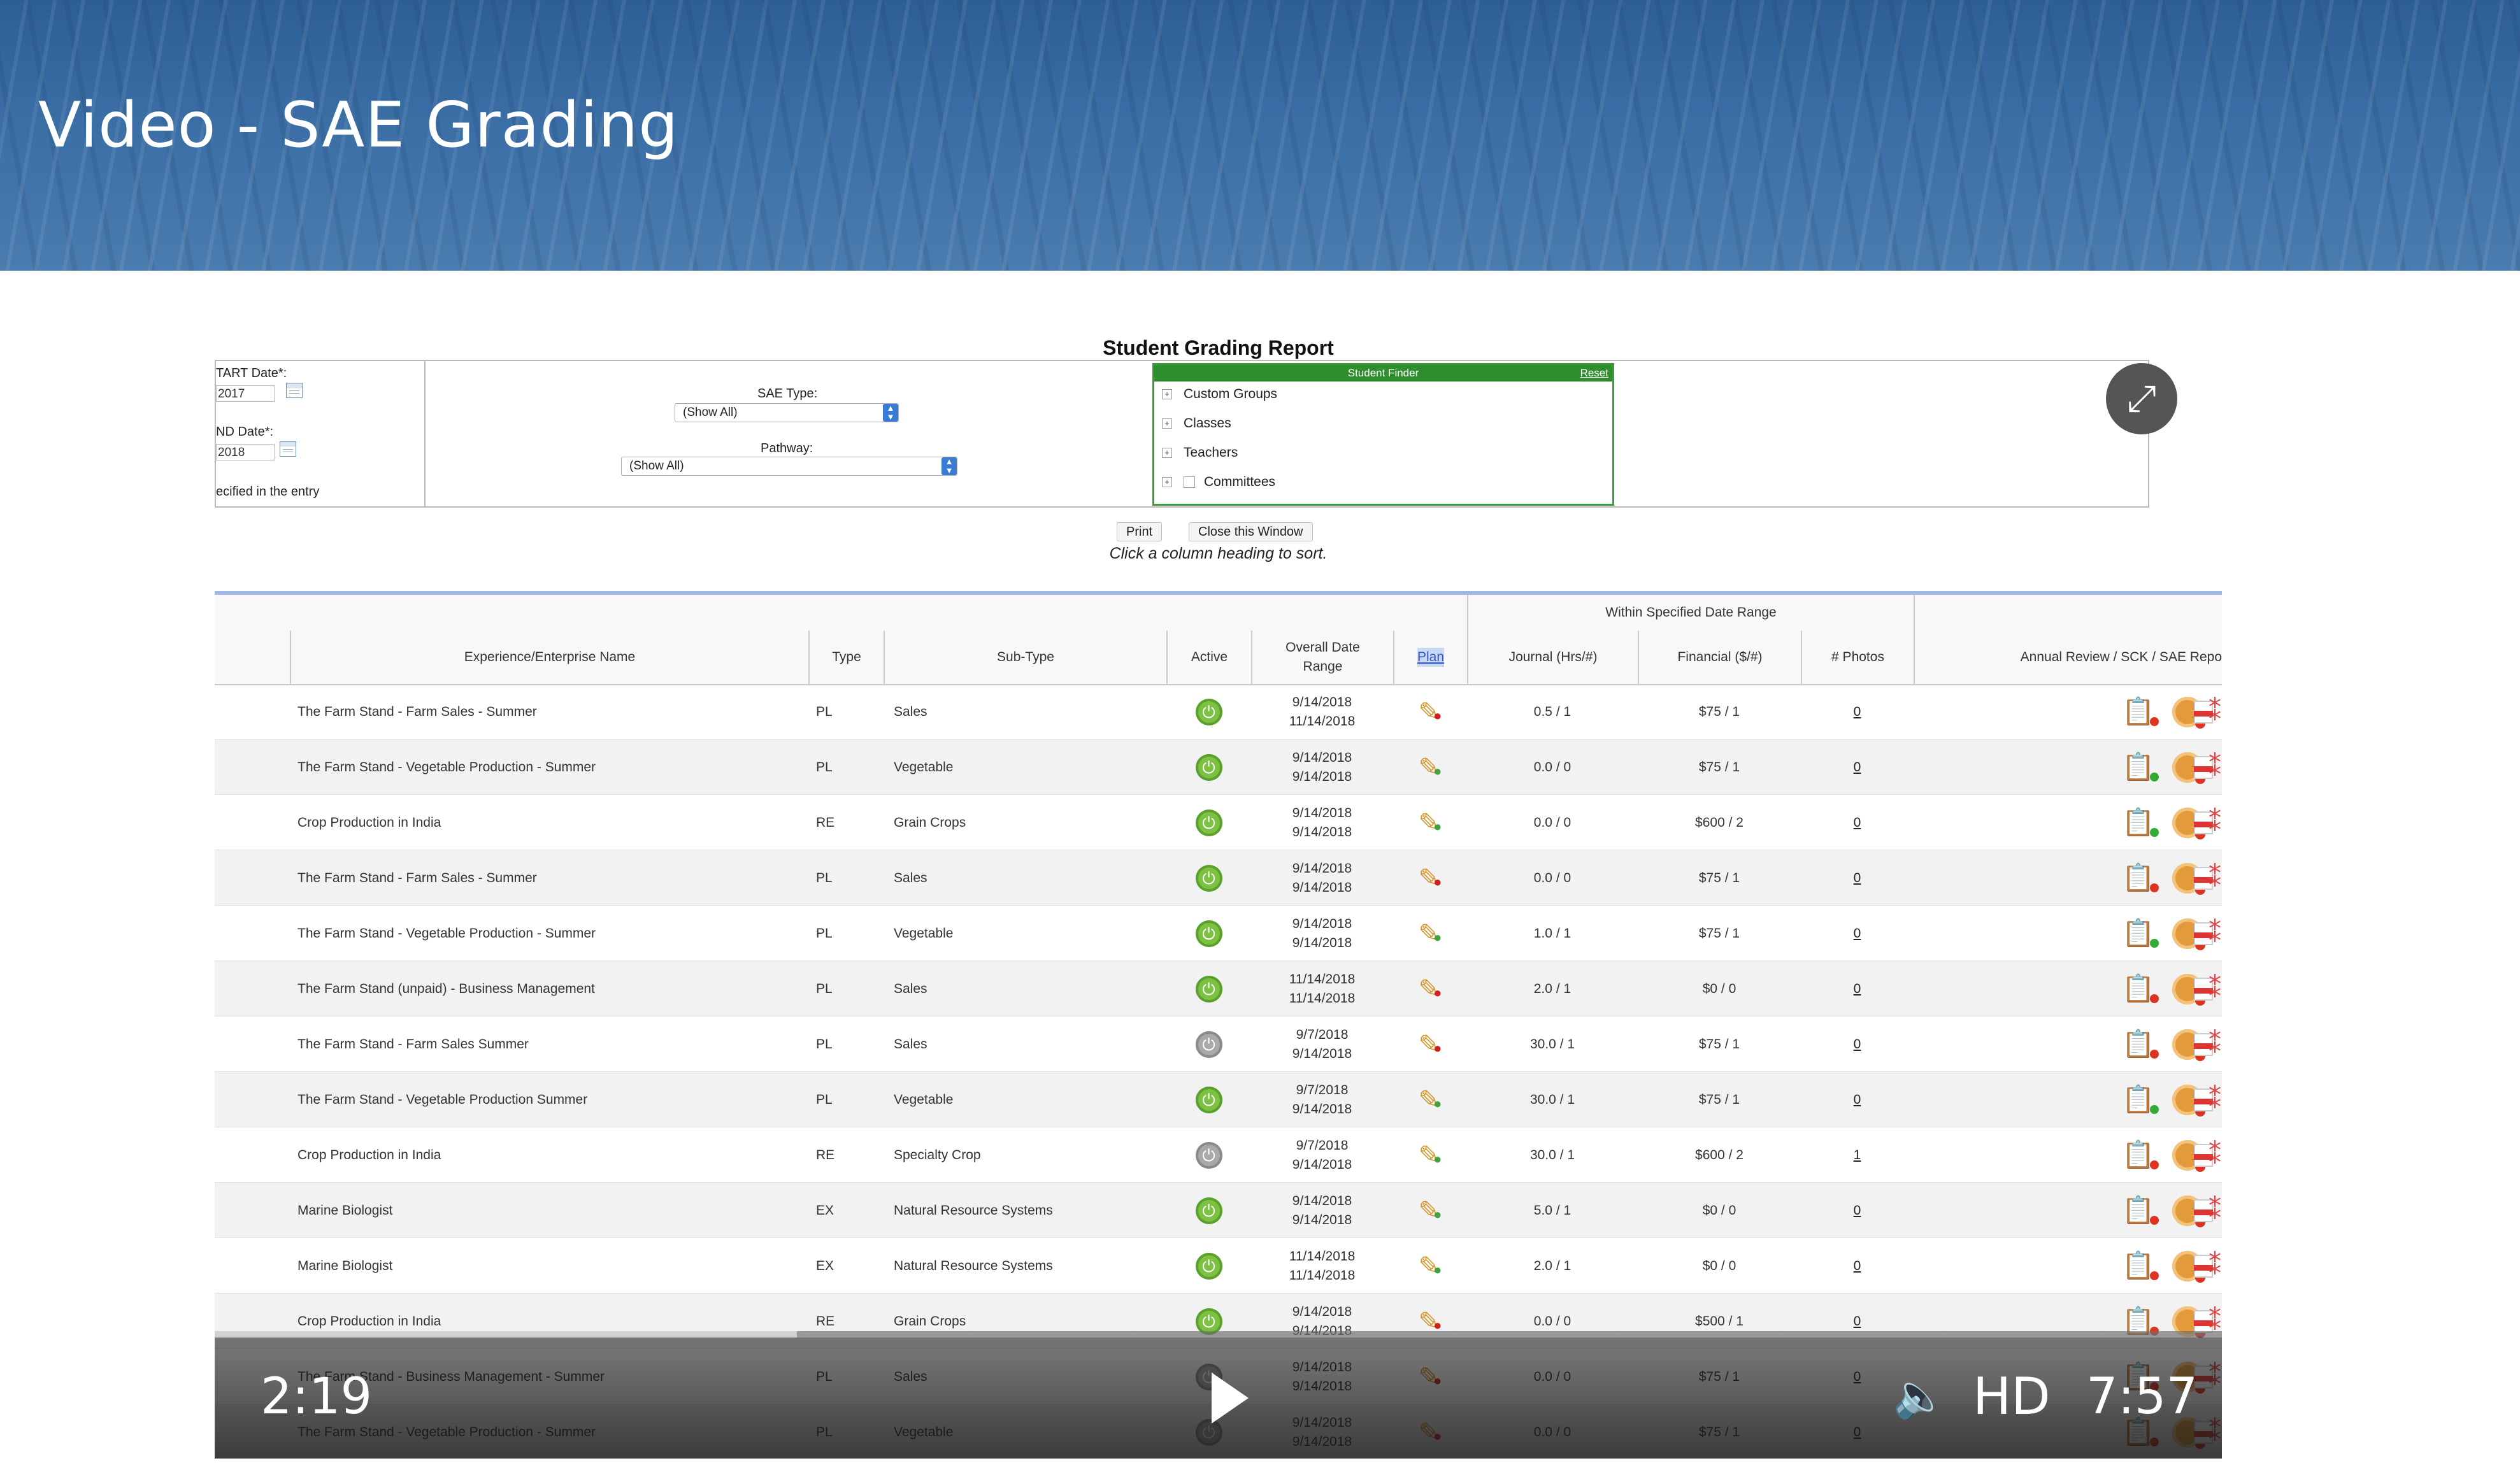 Image resolution: width=2520 pixels, height=1470 pixels. Describe the element at coordinates (2068, 657) in the screenshot. I see `column-header-annual-review: Annual Review / SCK / SAE Repo` at that location.